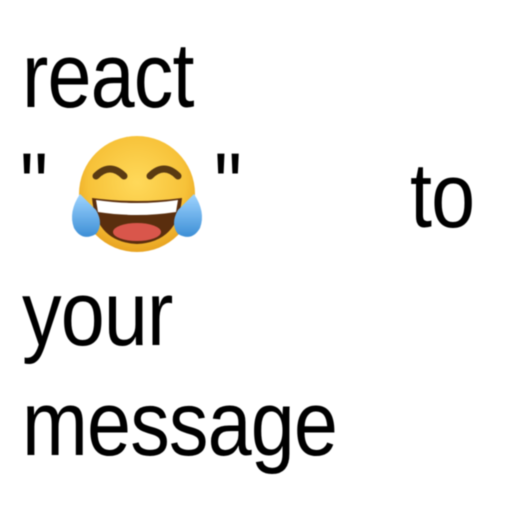 This screenshot has width=512, height=512. What do you see at coordinates (180, 424) in the screenshot?
I see `word-message: message` at bounding box center [180, 424].